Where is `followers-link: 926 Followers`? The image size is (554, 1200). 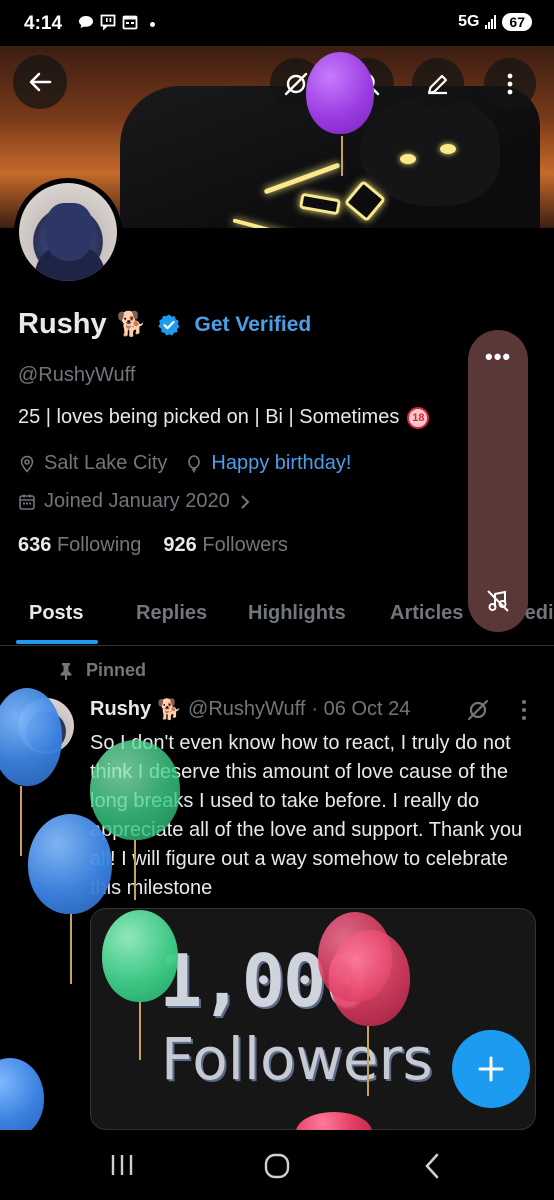
followers-link: 926 Followers is located at coordinates (225, 545).